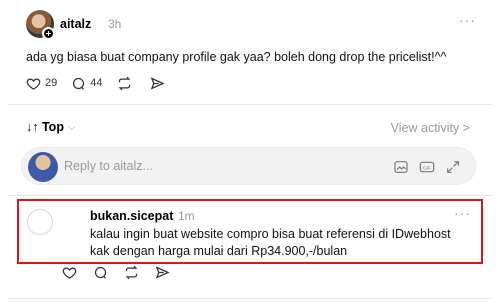 The image size is (500, 302). I want to click on comment-button: 44, so click(87, 83).